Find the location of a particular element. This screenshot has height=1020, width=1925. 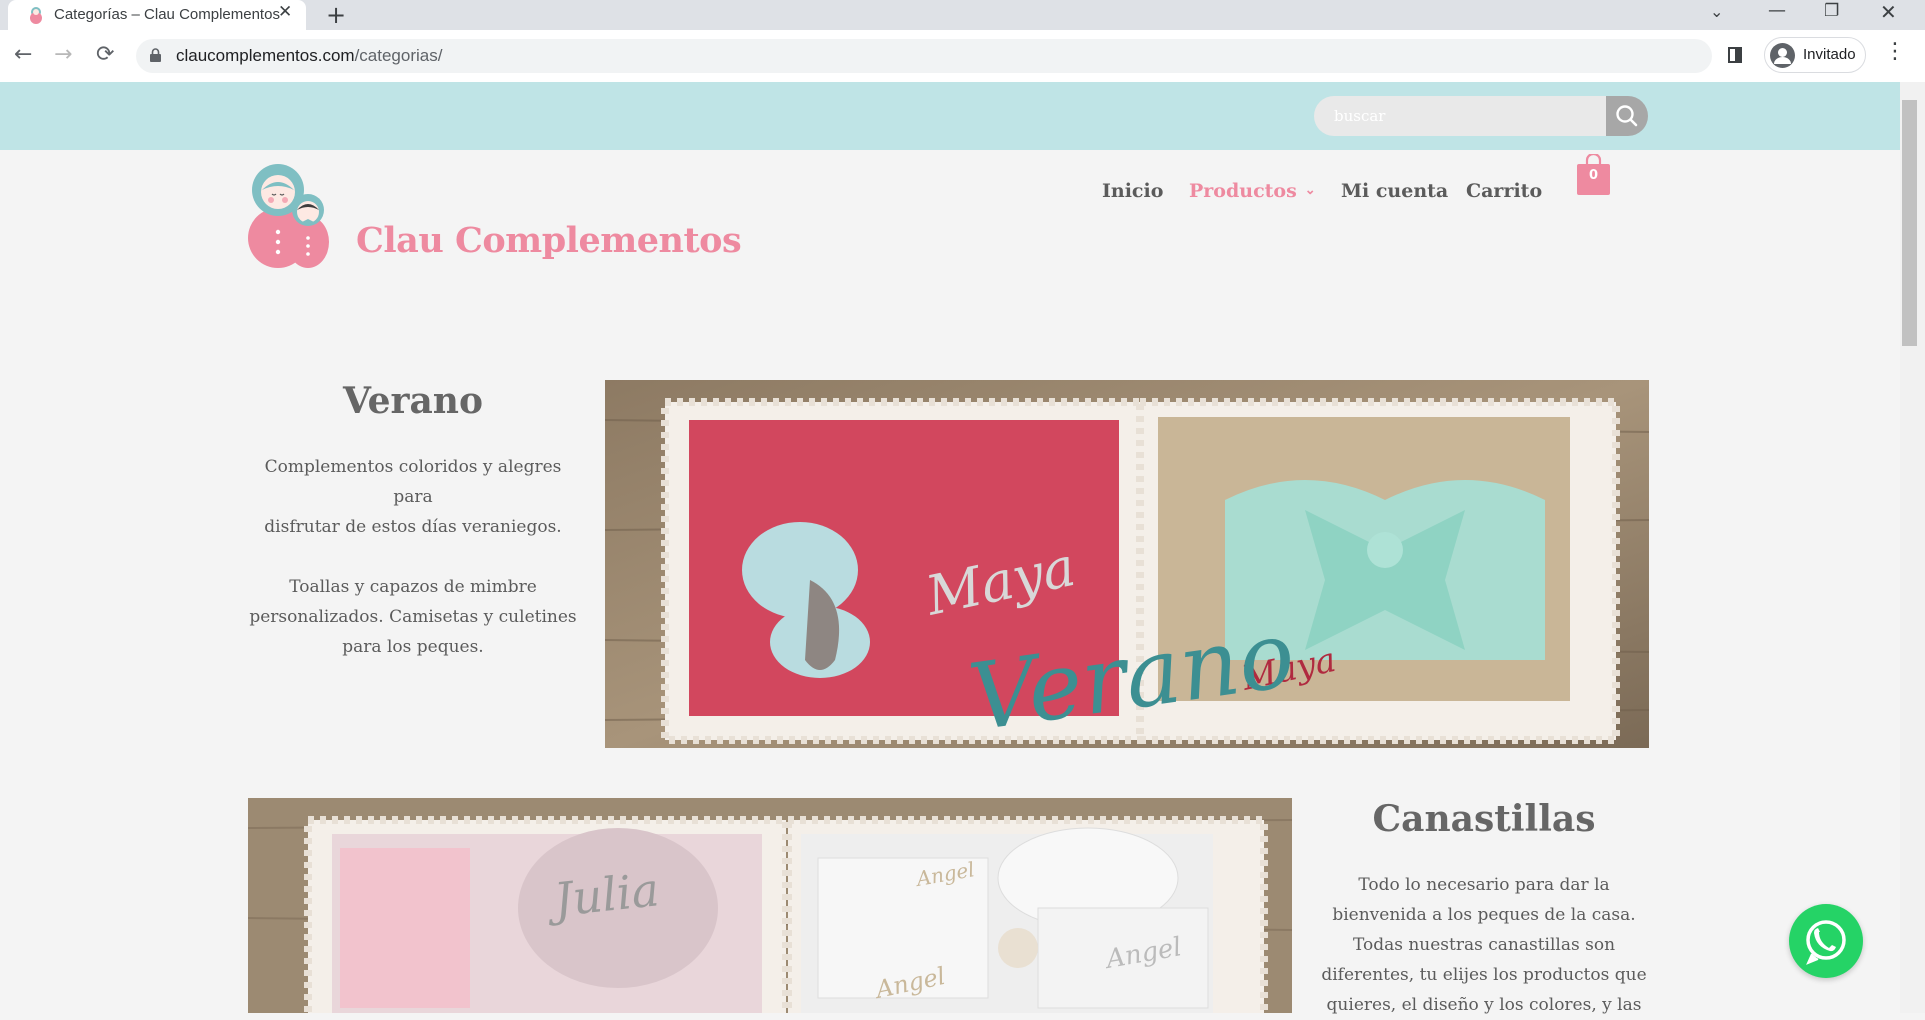

desc-line: Todas nuestras canastillas son is located at coordinates (1484, 945).